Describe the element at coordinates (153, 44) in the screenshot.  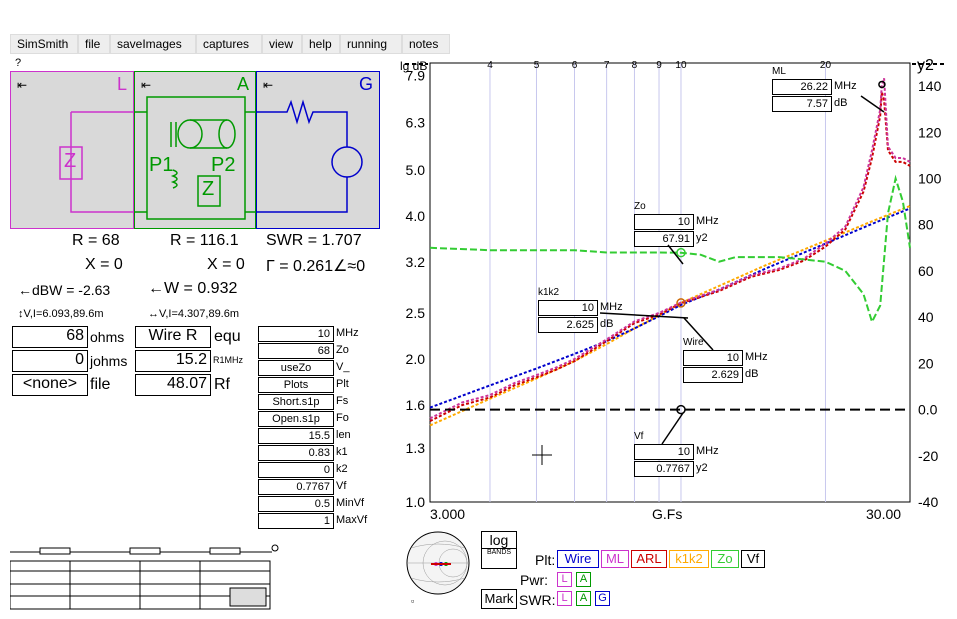
I see `menu-saveimages: saveImages` at that location.